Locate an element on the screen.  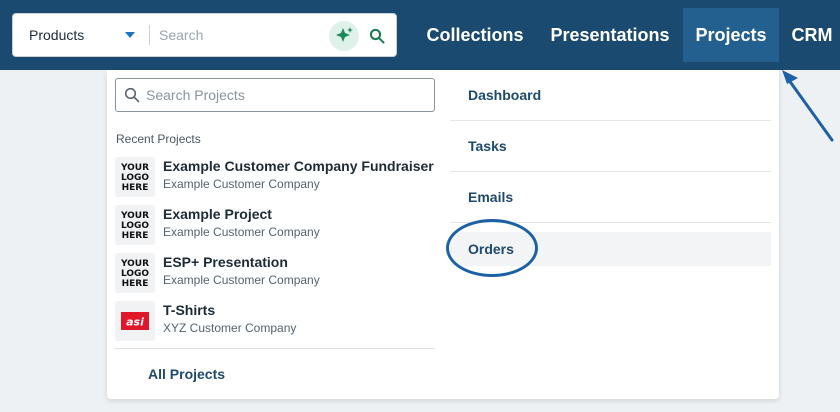
caret-down-icon is located at coordinates (130, 35).